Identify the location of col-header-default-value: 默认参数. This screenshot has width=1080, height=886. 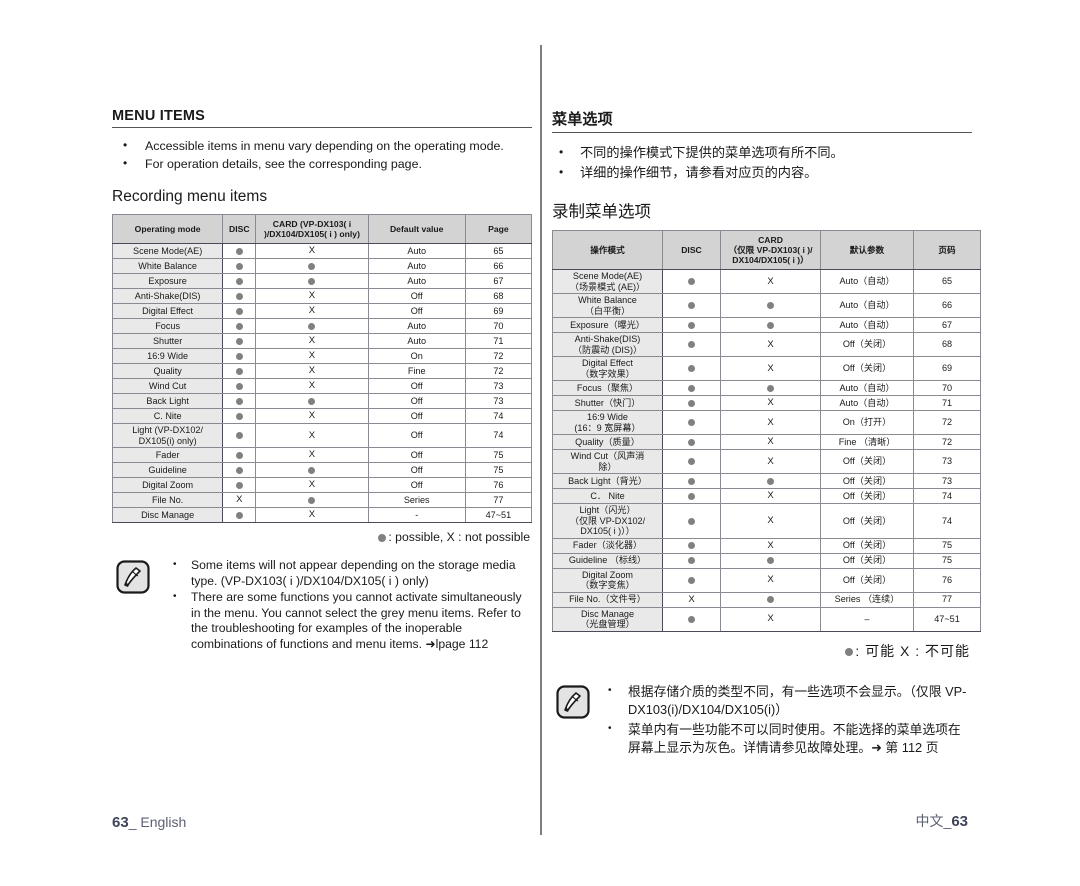
(867, 250).